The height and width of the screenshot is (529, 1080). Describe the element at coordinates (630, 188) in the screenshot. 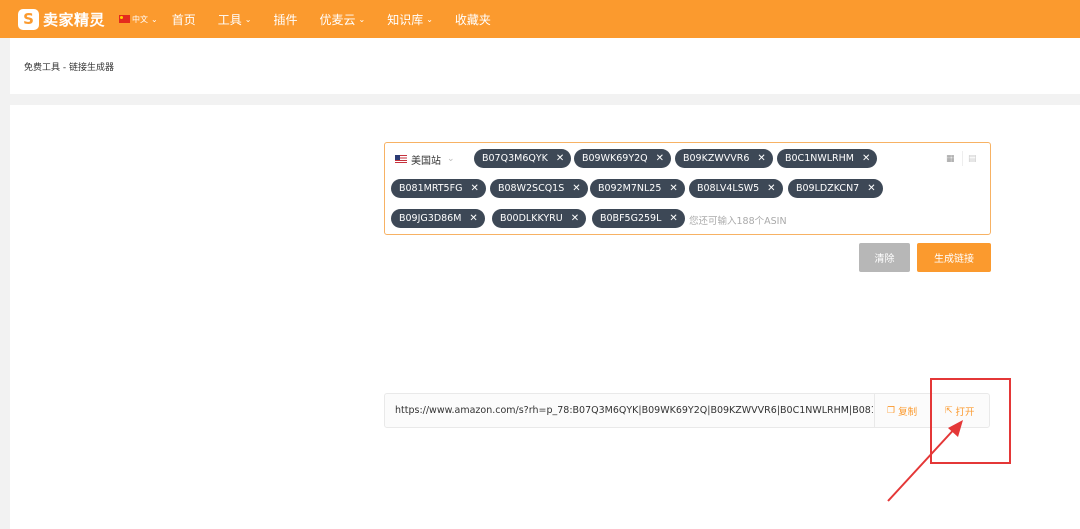

I see `asin-tag-label: B092M7NL25` at that location.